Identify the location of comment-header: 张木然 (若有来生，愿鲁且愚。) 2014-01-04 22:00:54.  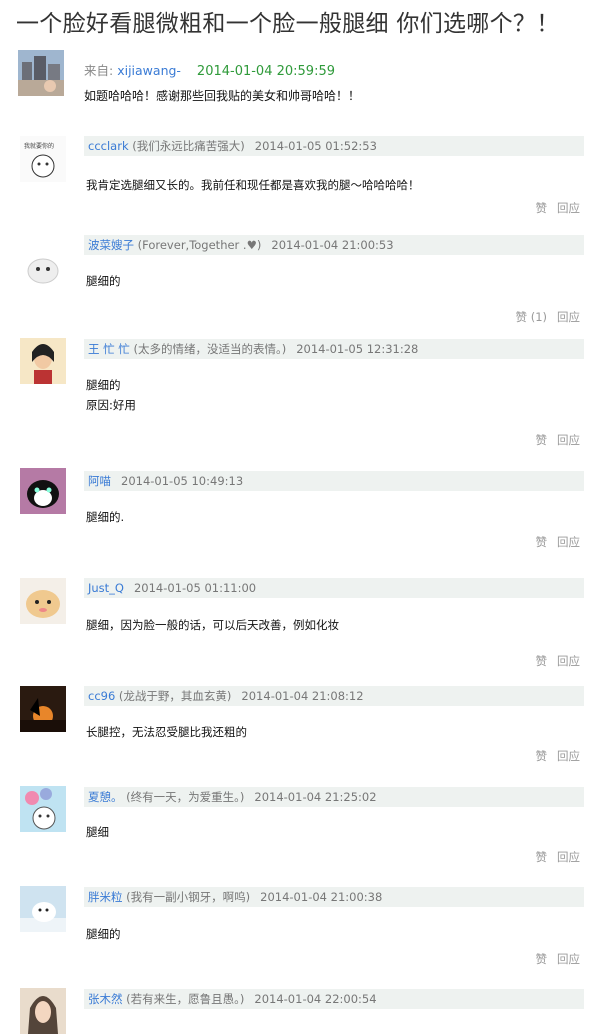
(334, 999).